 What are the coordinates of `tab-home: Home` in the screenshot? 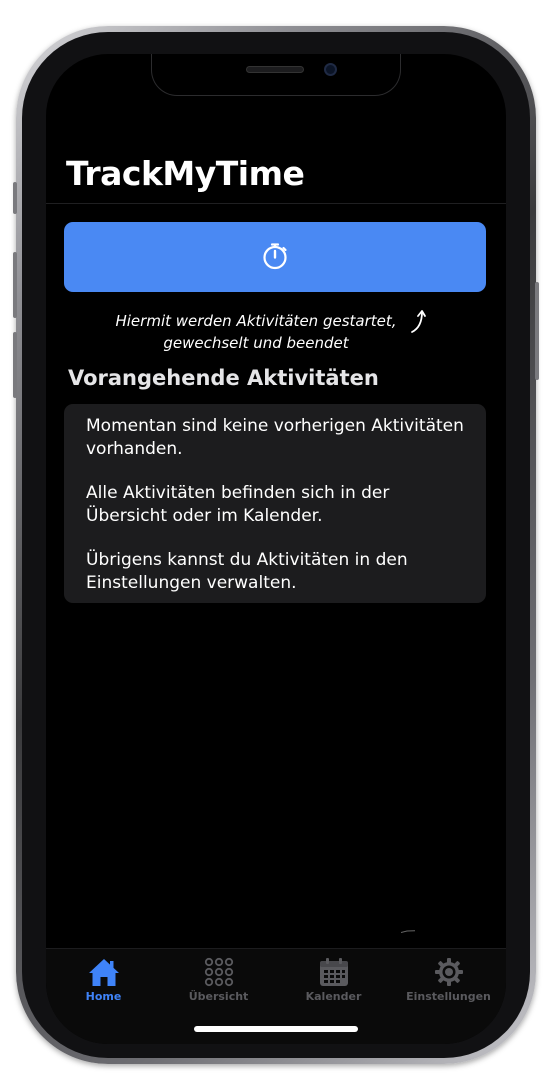 It's located at (103, 996).